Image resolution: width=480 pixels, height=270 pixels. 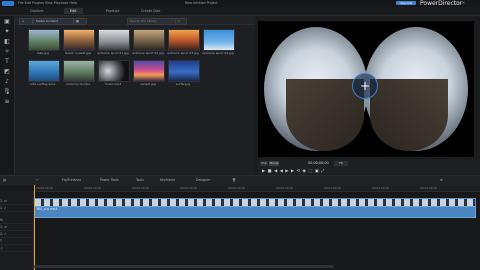 I want to click on fix-enhance-button: Fix/Enhance, so click(x=71, y=180).